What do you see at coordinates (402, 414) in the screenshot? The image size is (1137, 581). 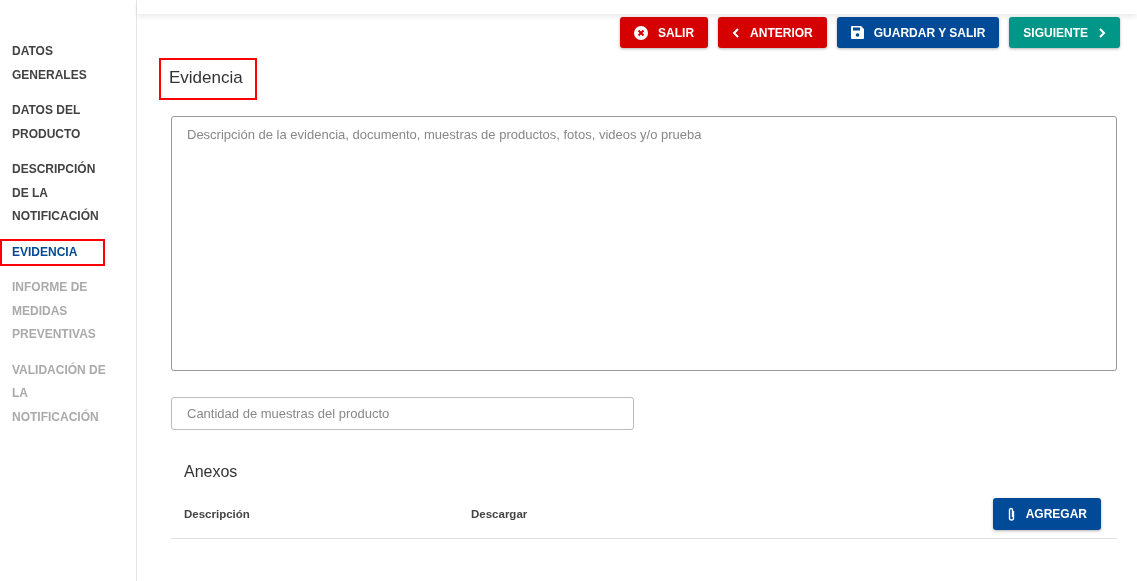 I see `quantity-field: Cantidad de muestras del producto` at bounding box center [402, 414].